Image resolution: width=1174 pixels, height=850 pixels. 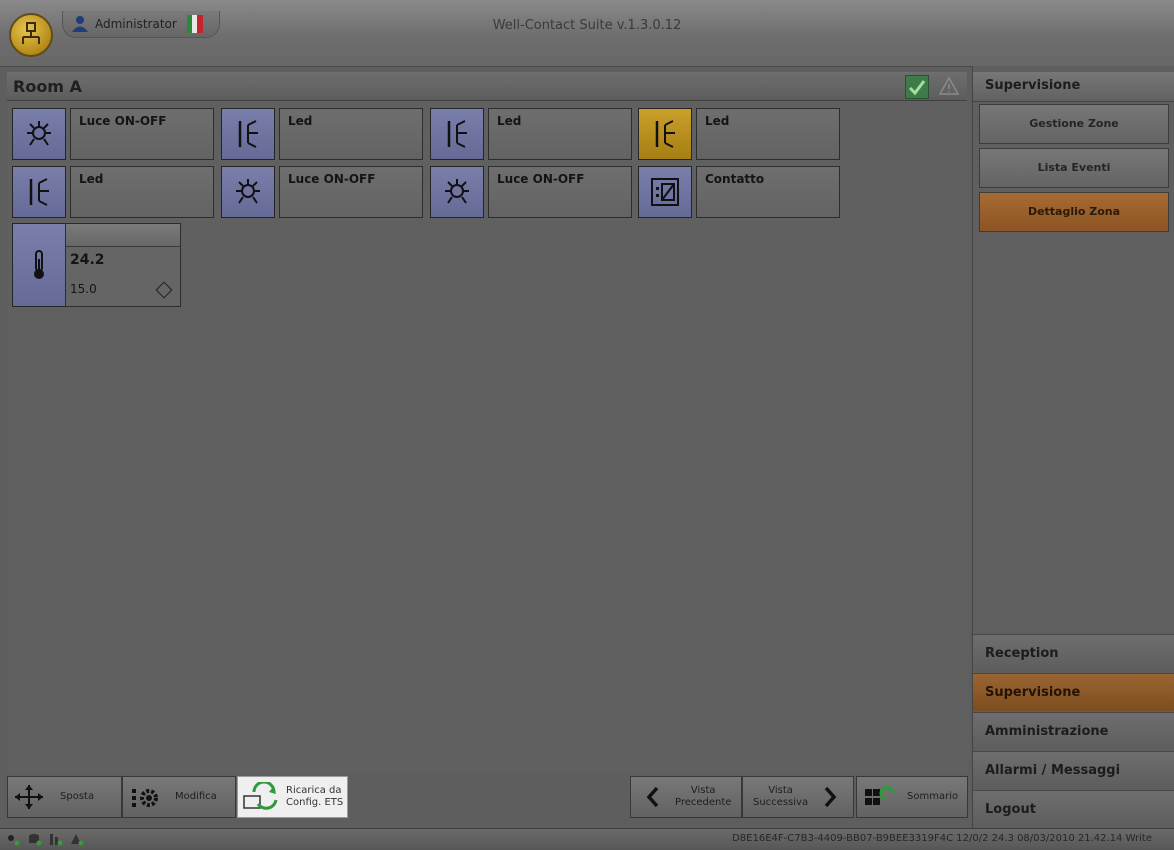 What do you see at coordinates (1074, 168) in the screenshot?
I see `lista-eventi-button: Lista Eventi` at bounding box center [1074, 168].